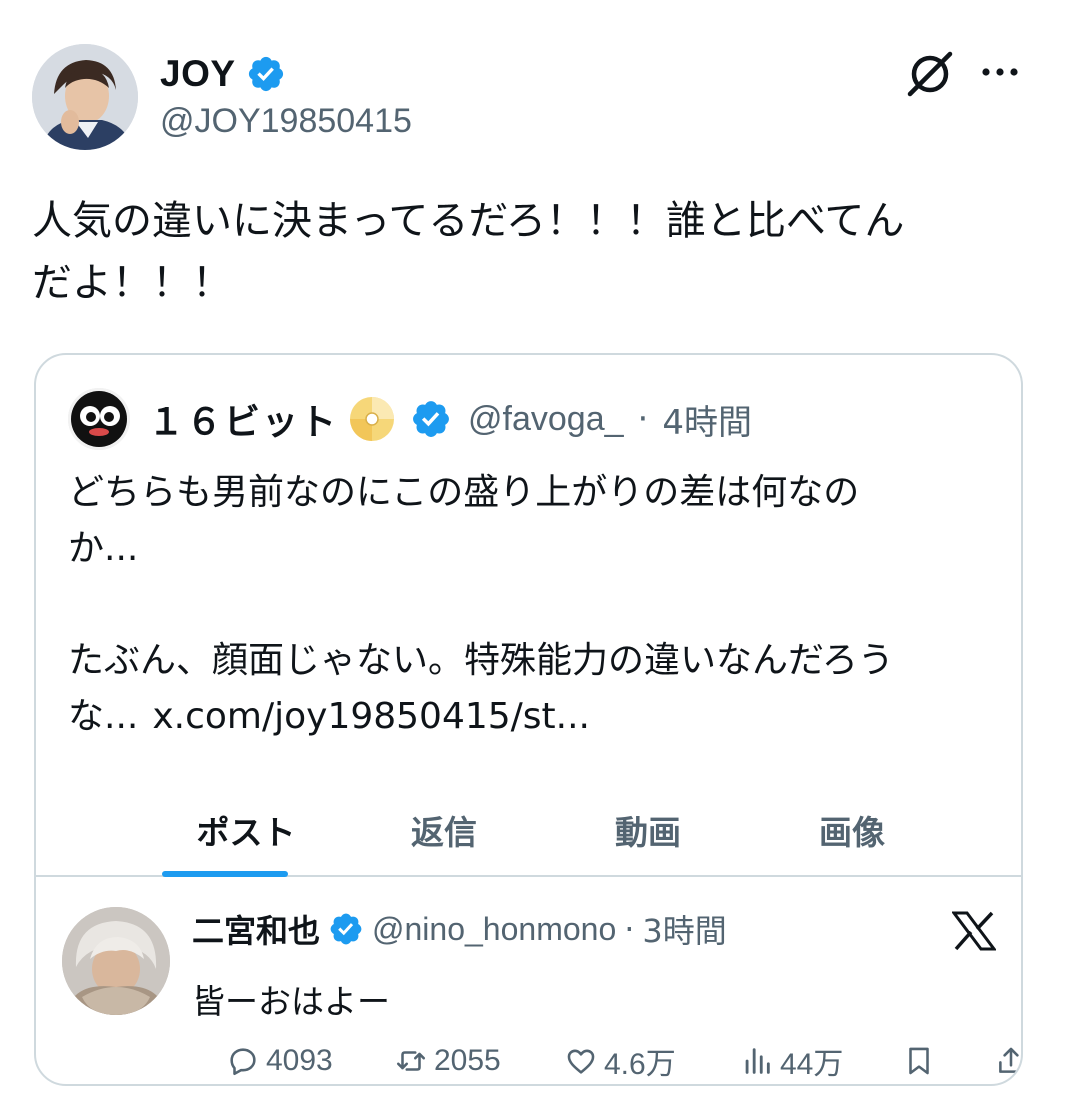 The image size is (1070, 1108). I want to click on author-name-row: JOY, so click(223, 74).